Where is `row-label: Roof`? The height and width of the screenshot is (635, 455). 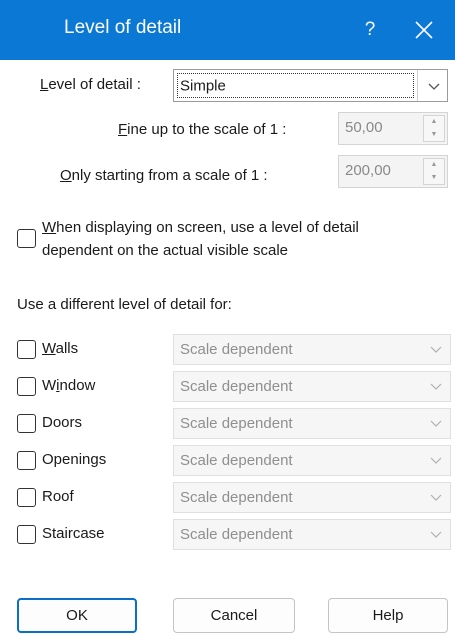 row-label: Roof is located at coordinates (58, 496).